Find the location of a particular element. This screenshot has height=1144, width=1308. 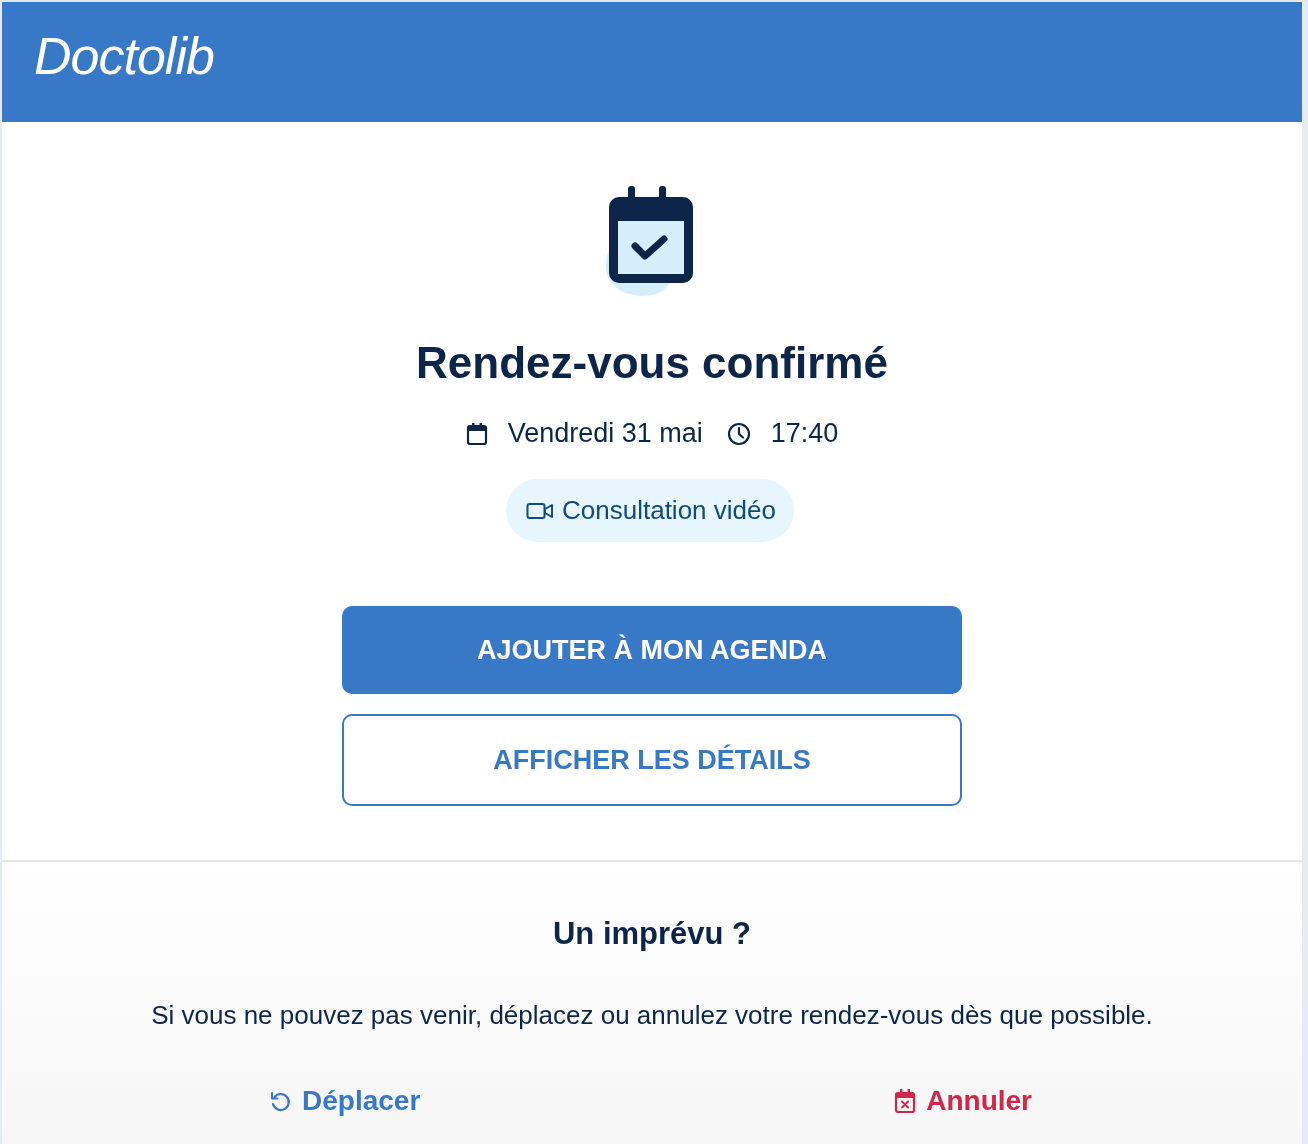

consultation-type: Consultation vidéo is located at coordinates (669, 510).